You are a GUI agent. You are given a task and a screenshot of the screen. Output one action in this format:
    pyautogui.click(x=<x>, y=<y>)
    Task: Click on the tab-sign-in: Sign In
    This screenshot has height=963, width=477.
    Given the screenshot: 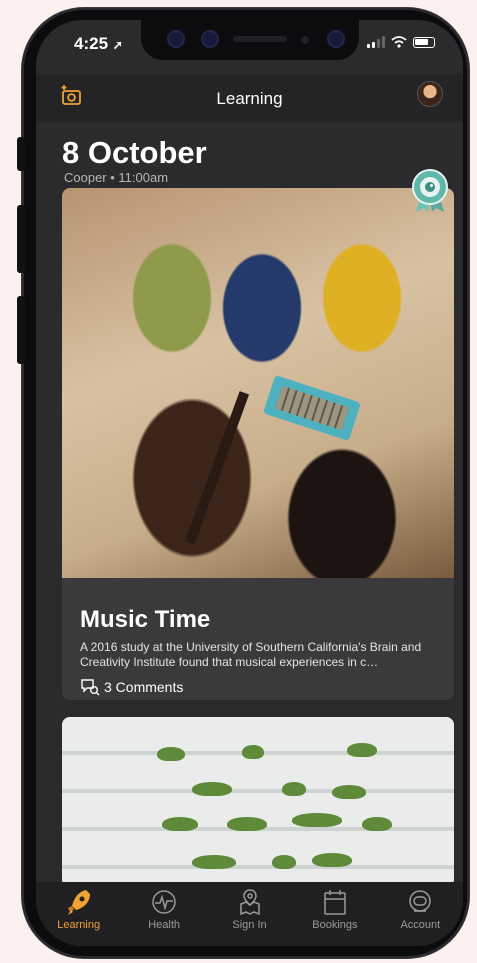 What is the action you would take?
    pyautogui.click(x=249, y=914)
    